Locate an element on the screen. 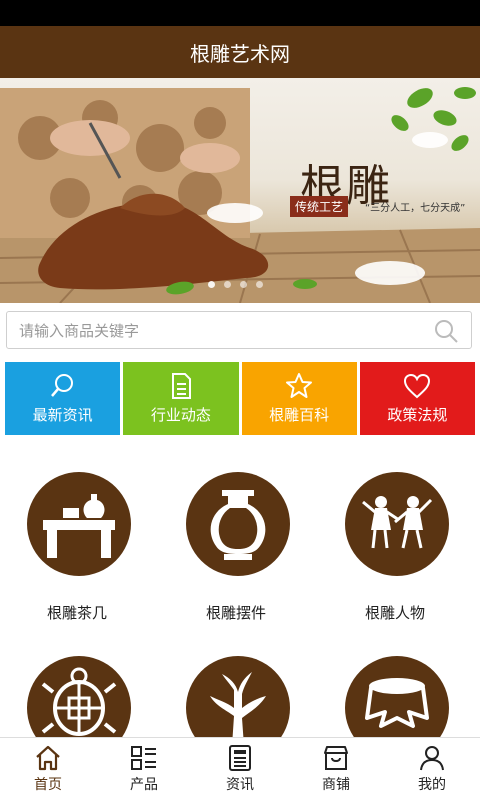 The width and height of the screenshot is (480, 800). tile-latest-news: 最新资讯 is located at coordinates (63, 398).